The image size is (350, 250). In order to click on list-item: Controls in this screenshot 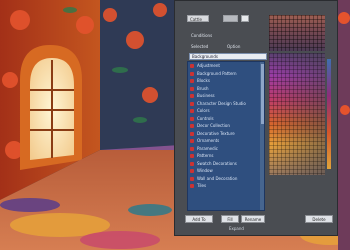, I will do `click(226, 119)`.